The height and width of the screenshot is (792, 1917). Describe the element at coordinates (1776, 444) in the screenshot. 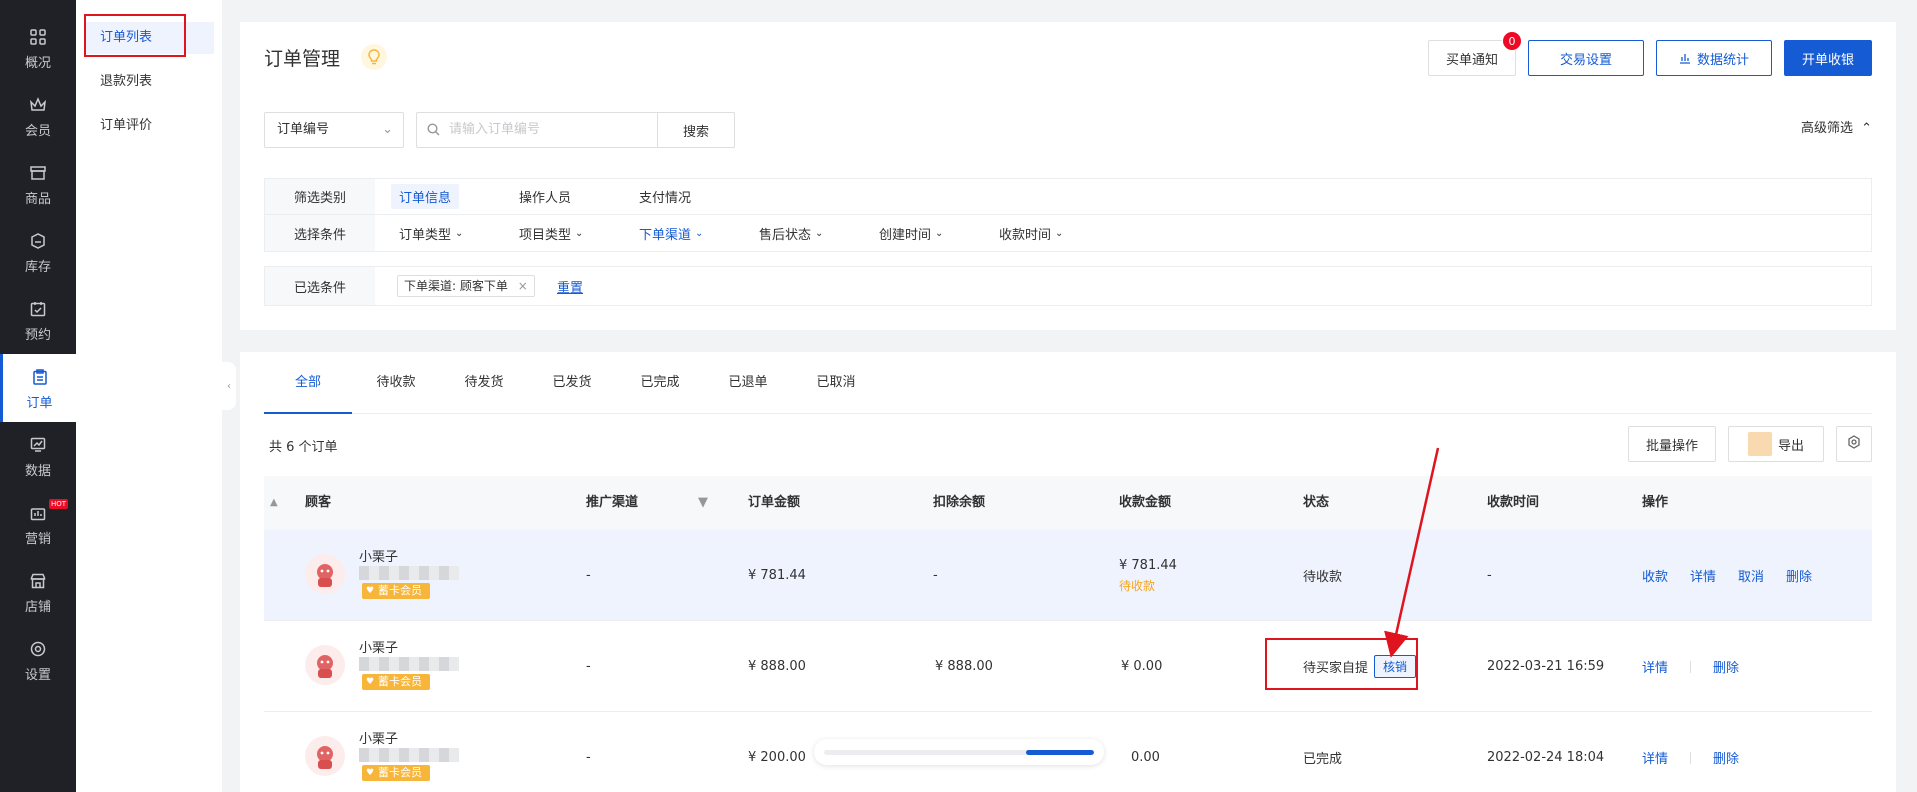

I see `export-button: 导出` at that location.